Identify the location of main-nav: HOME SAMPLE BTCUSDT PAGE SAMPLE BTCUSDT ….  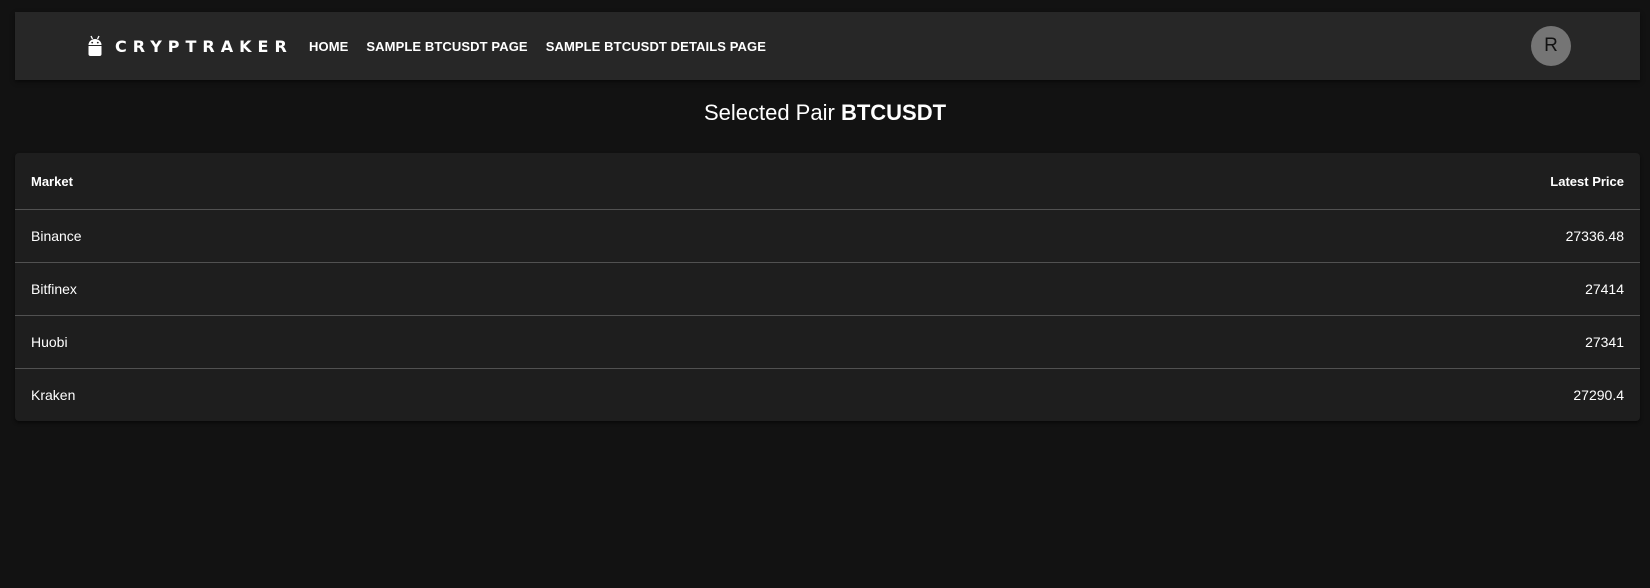
(537, 46).